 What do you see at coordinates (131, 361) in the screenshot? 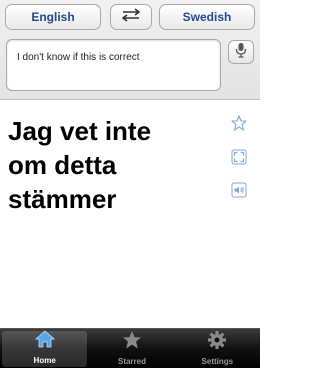
I see `tab-starred-label: Starred` at bounding box center [131, 361].